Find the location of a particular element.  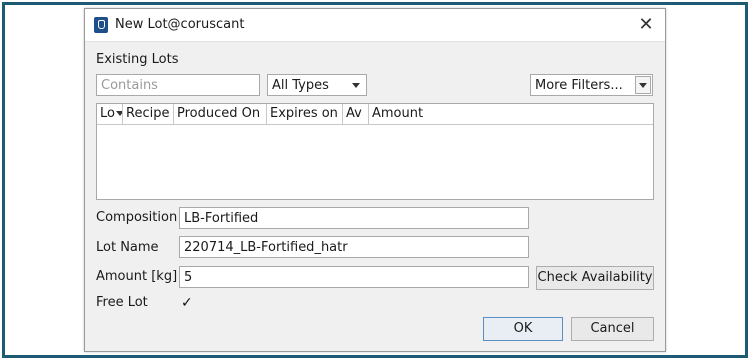

title-bar: New Lot@coruscant ✕ is located at coordinates (375, 25).